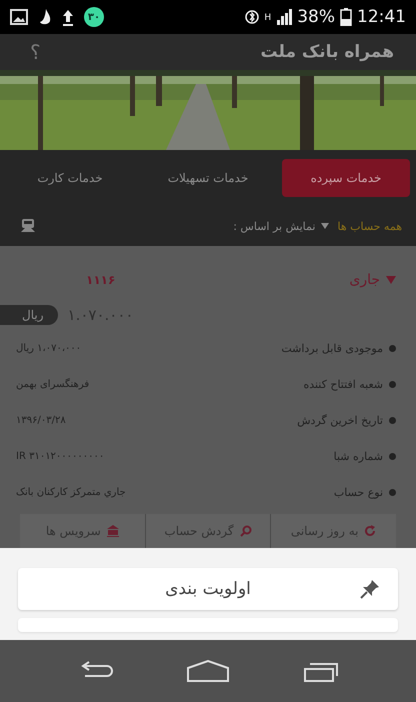 The height and width of the screenshot is (702, 416). I want to click on network-type: H, so click(268, 18).